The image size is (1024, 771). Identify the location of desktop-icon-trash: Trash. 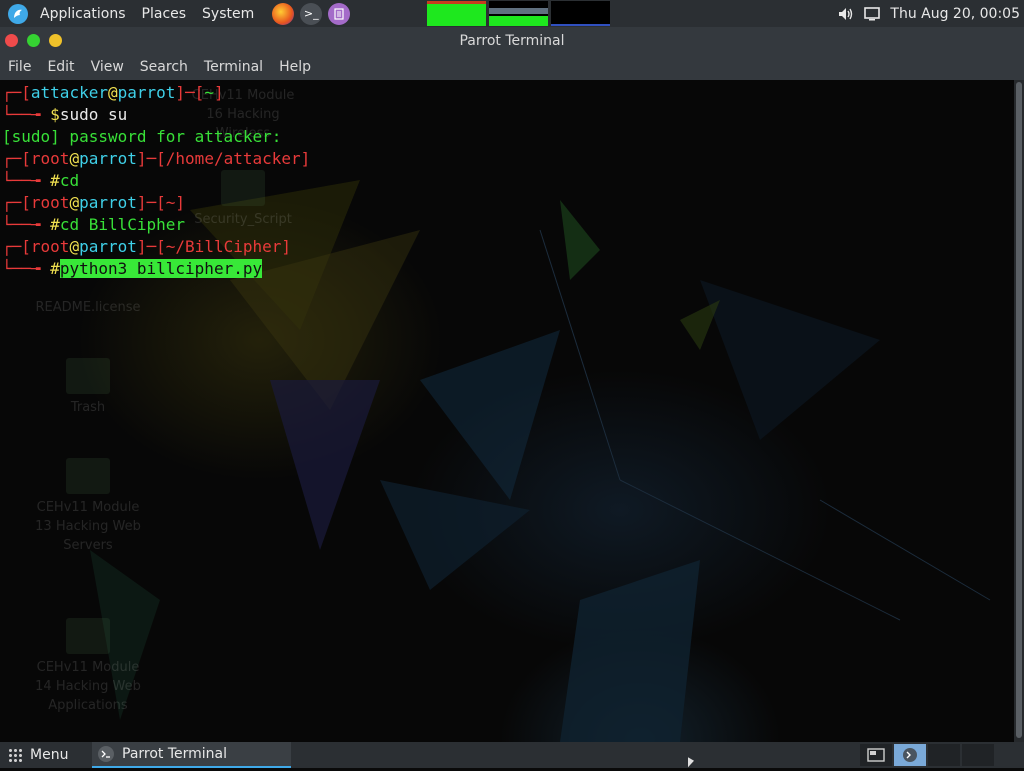
(88, 387).